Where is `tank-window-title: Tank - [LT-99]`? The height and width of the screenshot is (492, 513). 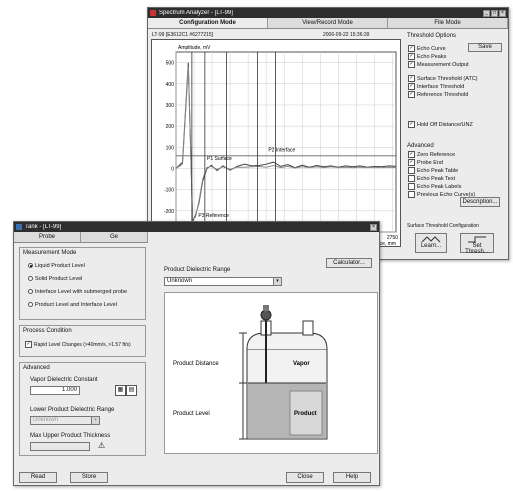
tank-window-title: Tank - [LT-99] is located at coordinates (43, 227).